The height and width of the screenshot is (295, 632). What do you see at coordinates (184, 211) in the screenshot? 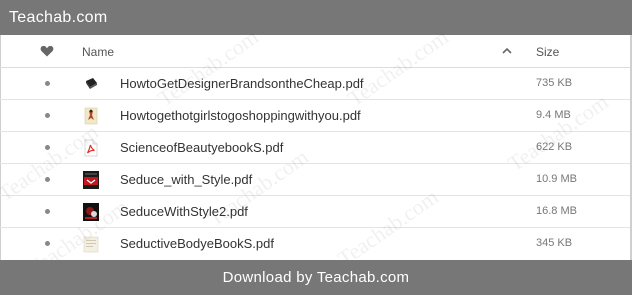
I see `file-name: SeduceWithStyle2.pdf` at bounding box center [184, 211].